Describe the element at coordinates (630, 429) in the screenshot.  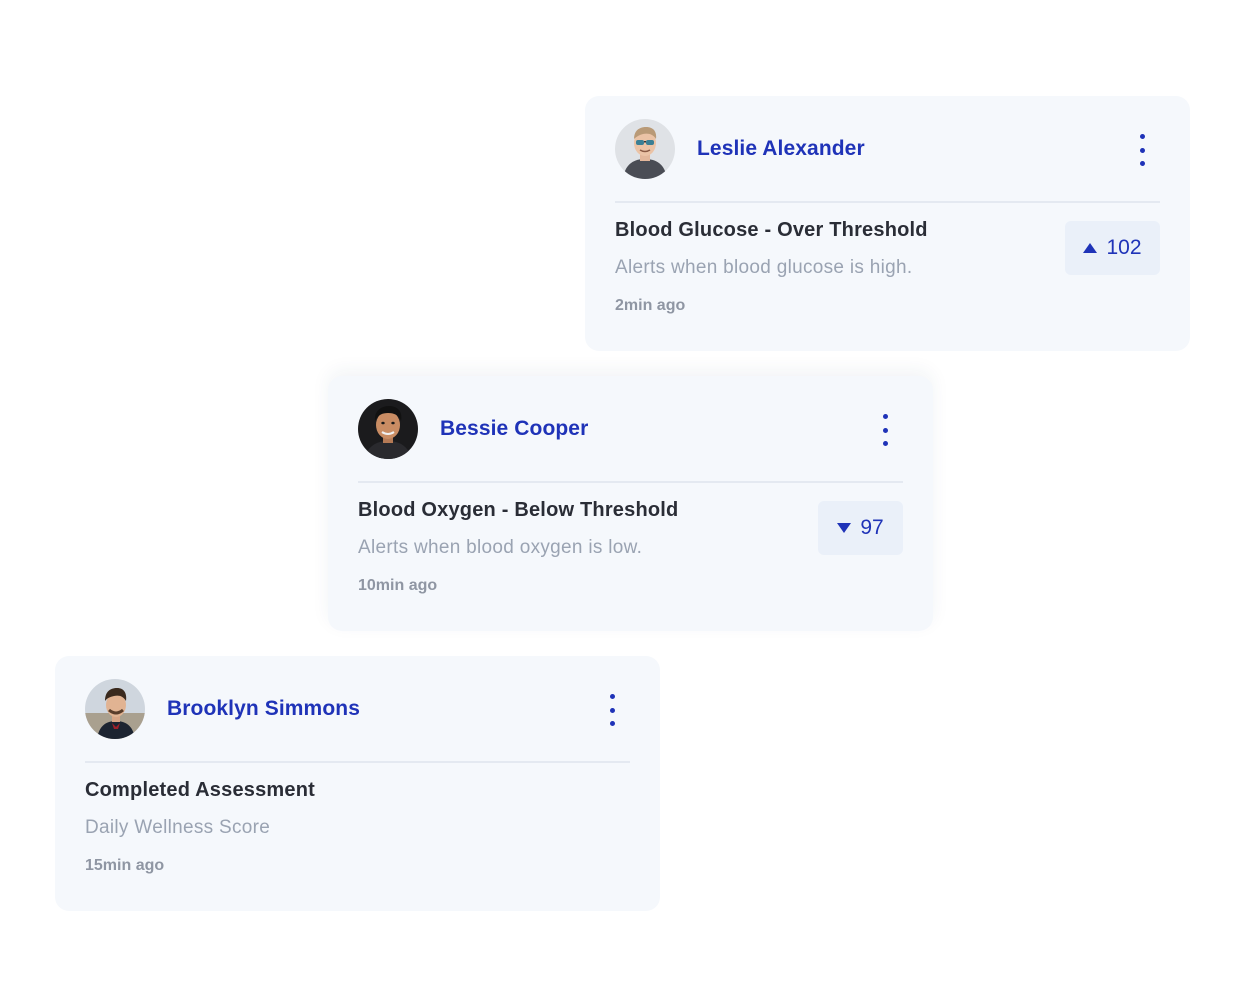
I see `card-header: Bessie Cooper` at that location.